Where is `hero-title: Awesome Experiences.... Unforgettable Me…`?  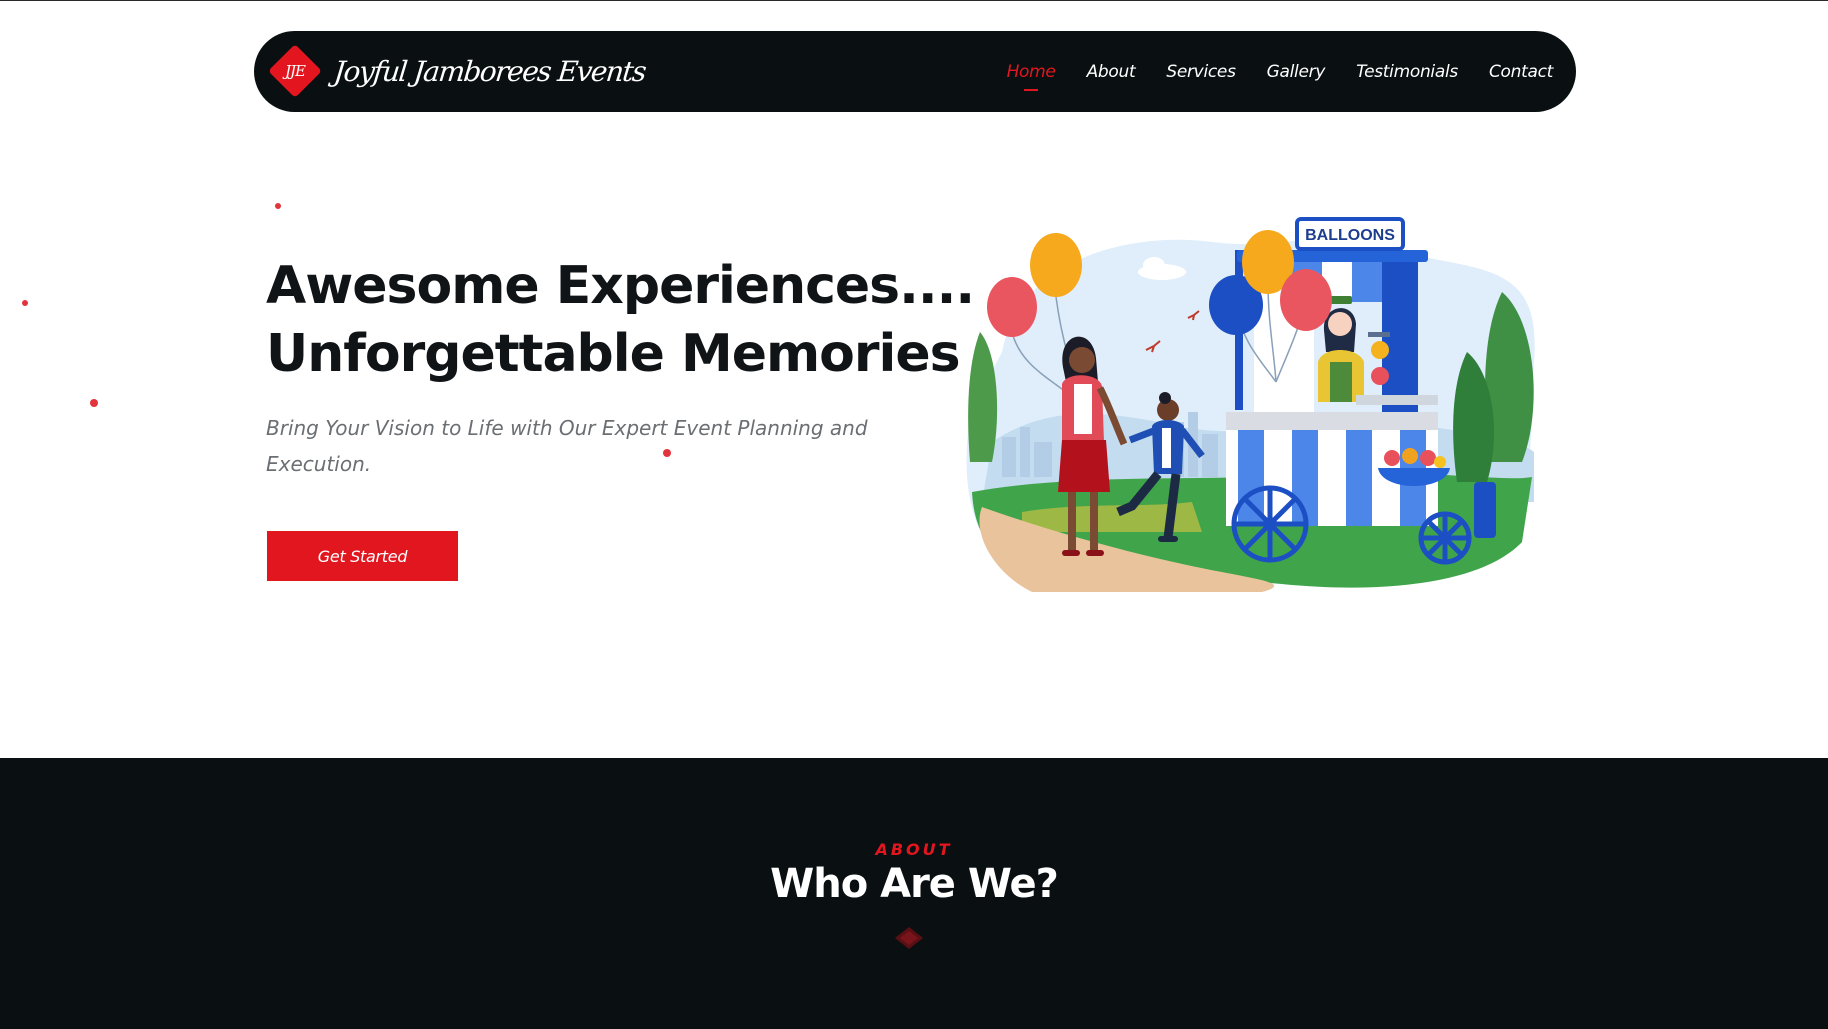
hero-title: Awesome Experiences.... Unforgettable Me… is located at coordinates (620, 320).